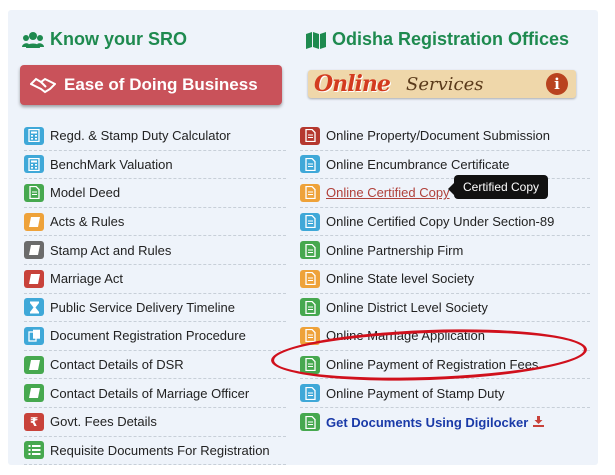 The height and width of the screenshot is (475, 615). Describe the element at coordinates (148, 335) in the screenshot. I see `list-item-label: Document Registration Procedure` at that location.